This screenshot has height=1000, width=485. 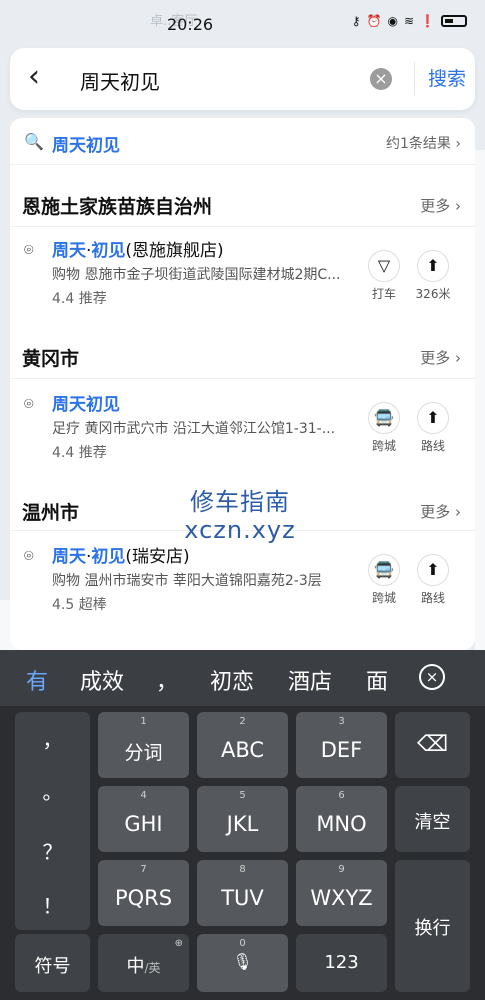 I want to click on candidate-word: 有, so click(x=37, y=680).